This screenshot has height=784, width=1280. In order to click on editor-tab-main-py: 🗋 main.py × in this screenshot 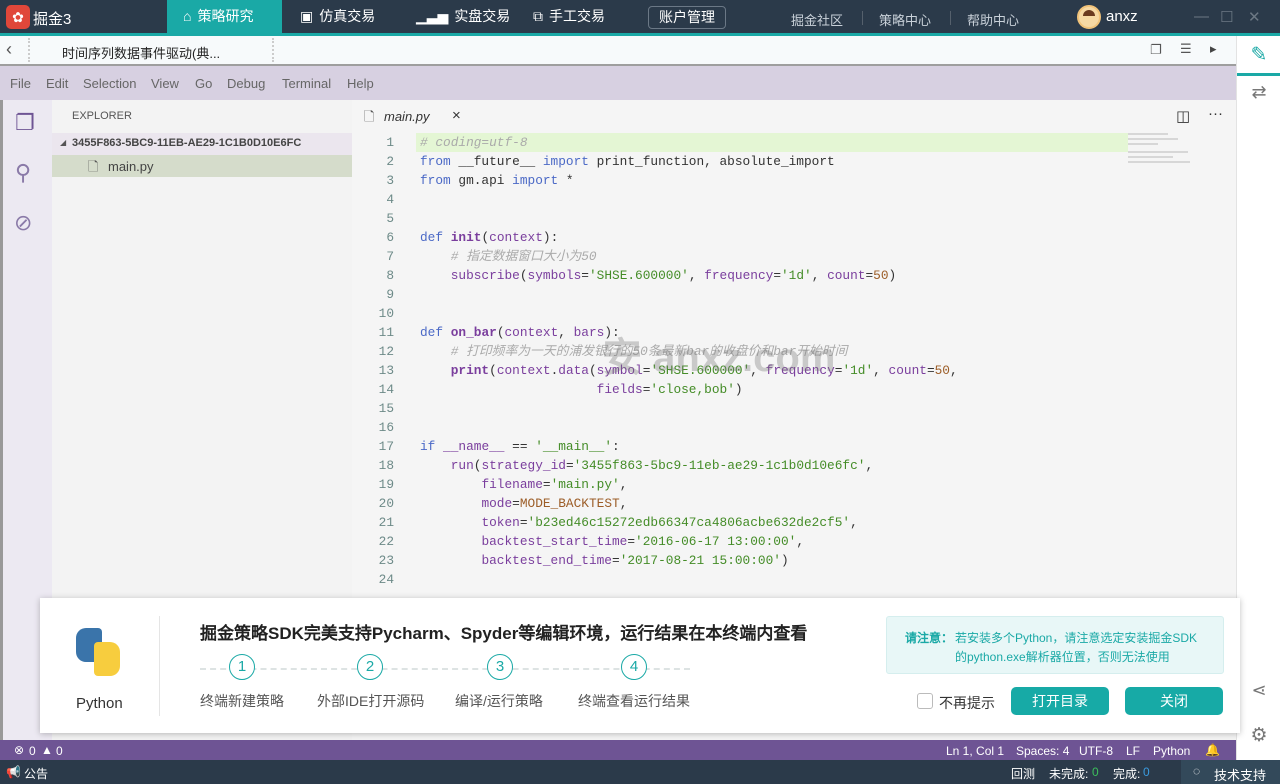, I will do `click(412, 116)`.